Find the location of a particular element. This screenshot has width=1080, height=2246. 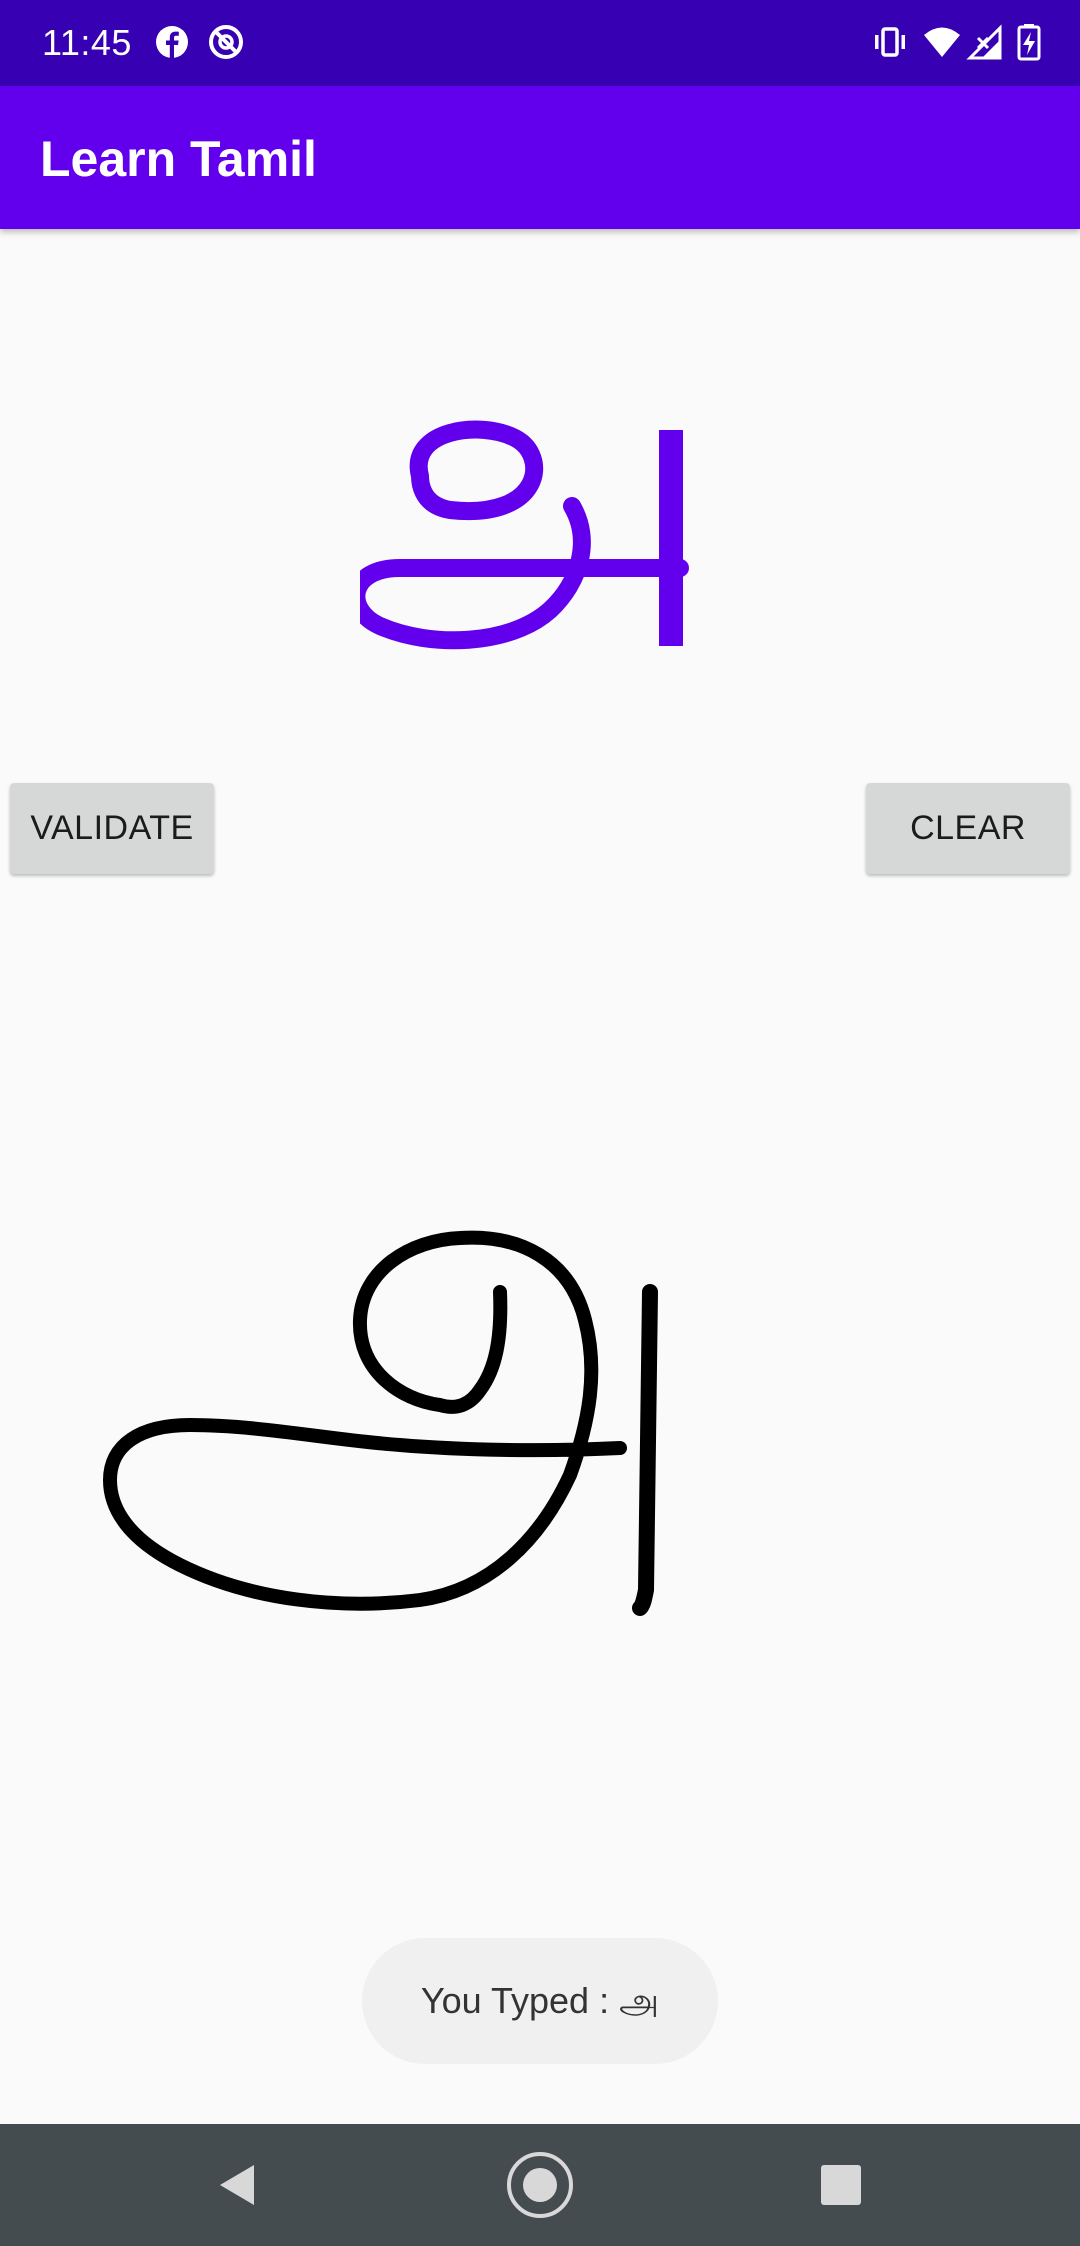

clear-button: CLEAR is located at coordinates (968, 828).